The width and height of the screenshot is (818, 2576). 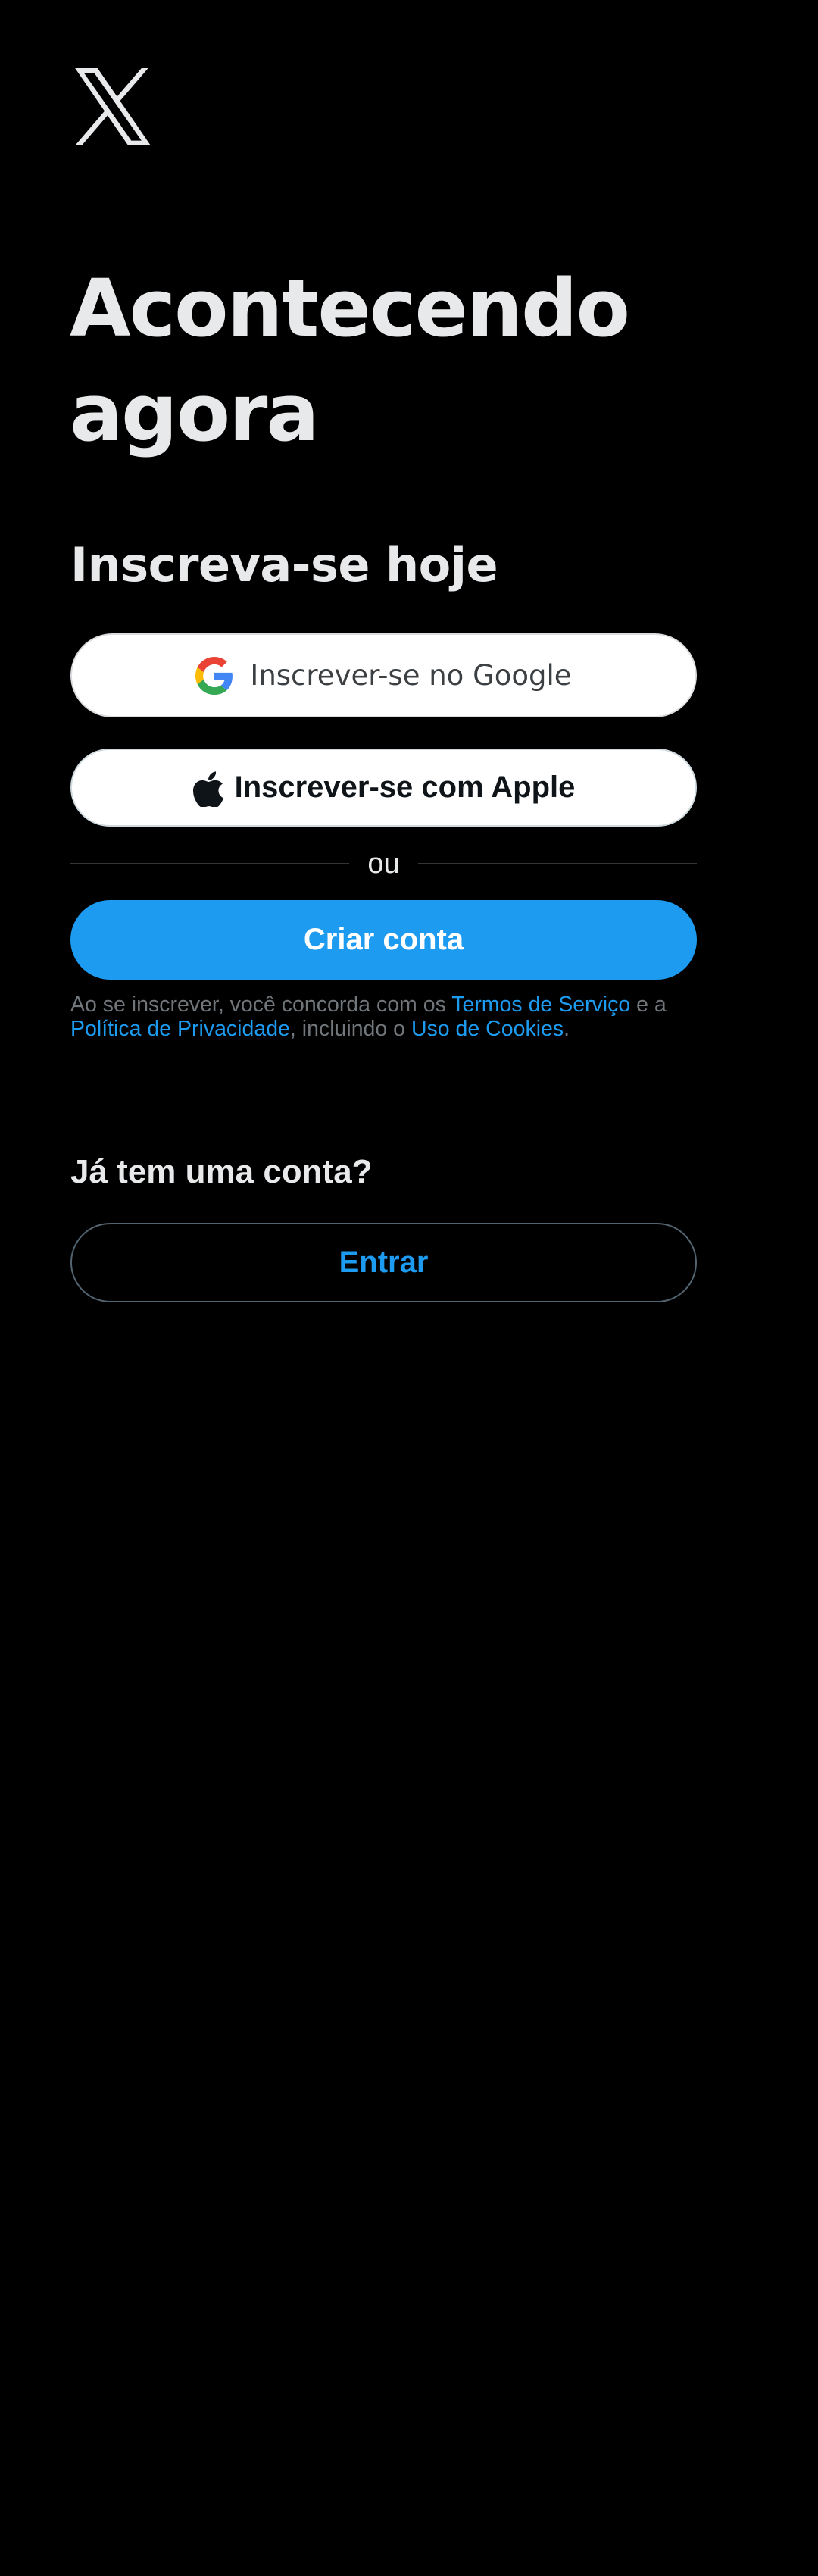 I want to click on have-account-heading: Já tem uma conta?, so click(x=221, y=1171).